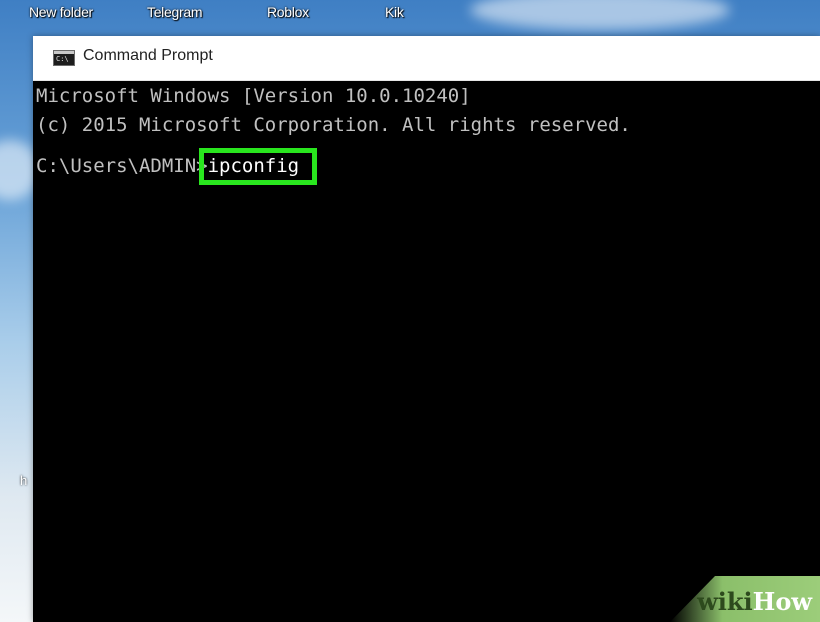  I want to click on desktop-icon-kik: Kik, so click(394, 12).